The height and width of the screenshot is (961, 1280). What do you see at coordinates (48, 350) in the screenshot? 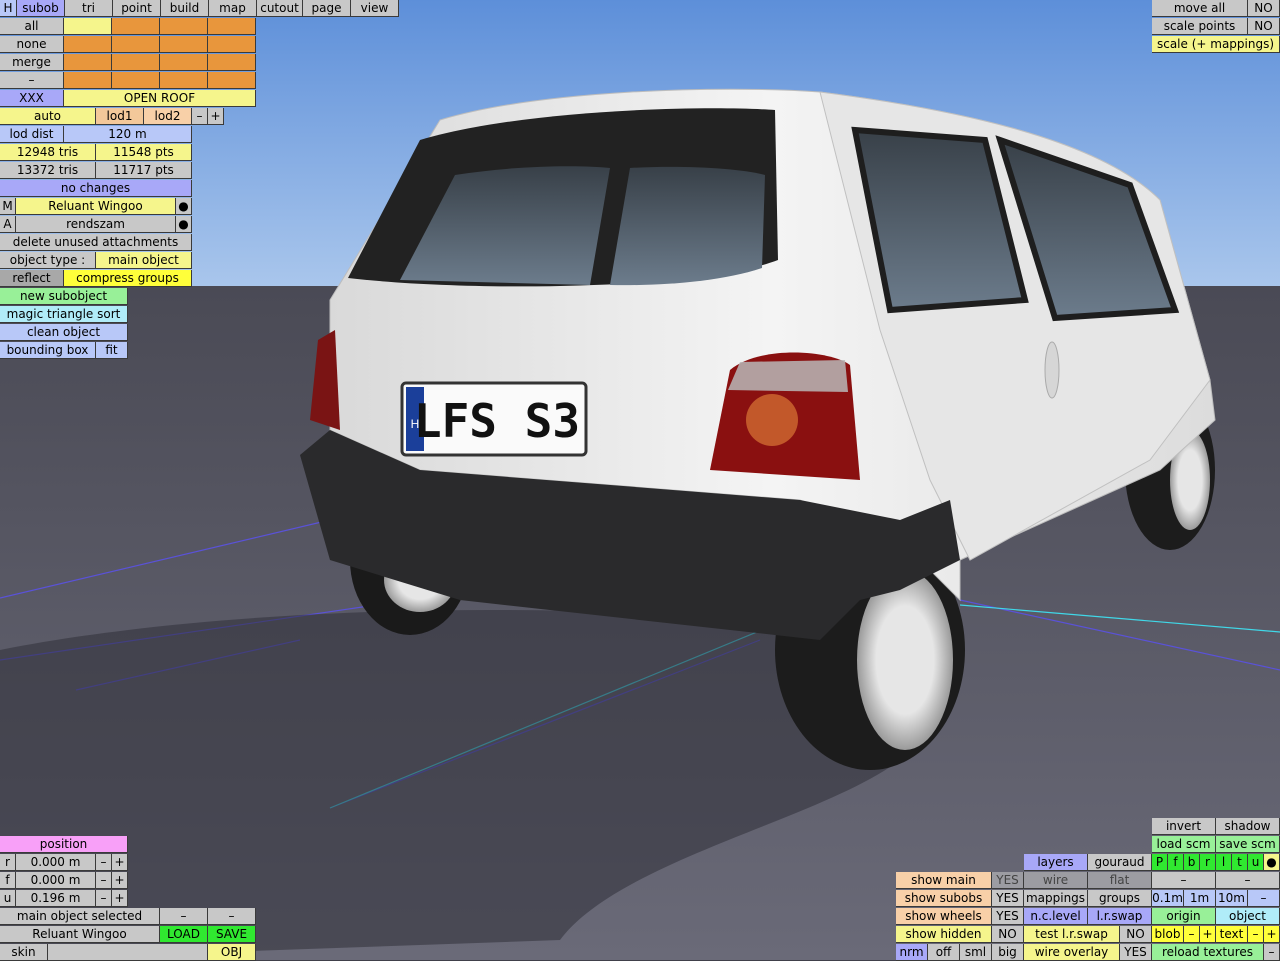
I see `bounding-box-button: bounding box` at bounding box center [48, 350].